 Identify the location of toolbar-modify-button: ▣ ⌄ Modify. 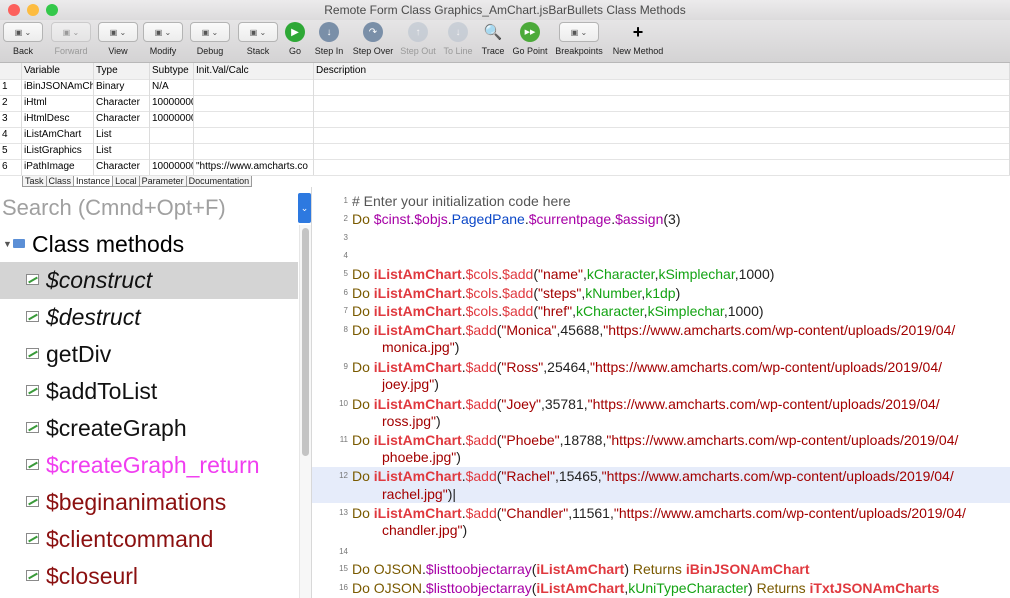
(163, 42).